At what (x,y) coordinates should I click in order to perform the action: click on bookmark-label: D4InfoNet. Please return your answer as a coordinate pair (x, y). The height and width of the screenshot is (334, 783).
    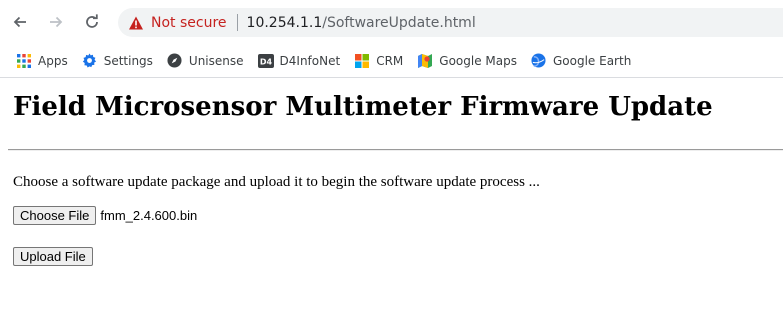
    Looking at the image, I should click on (310, 60).